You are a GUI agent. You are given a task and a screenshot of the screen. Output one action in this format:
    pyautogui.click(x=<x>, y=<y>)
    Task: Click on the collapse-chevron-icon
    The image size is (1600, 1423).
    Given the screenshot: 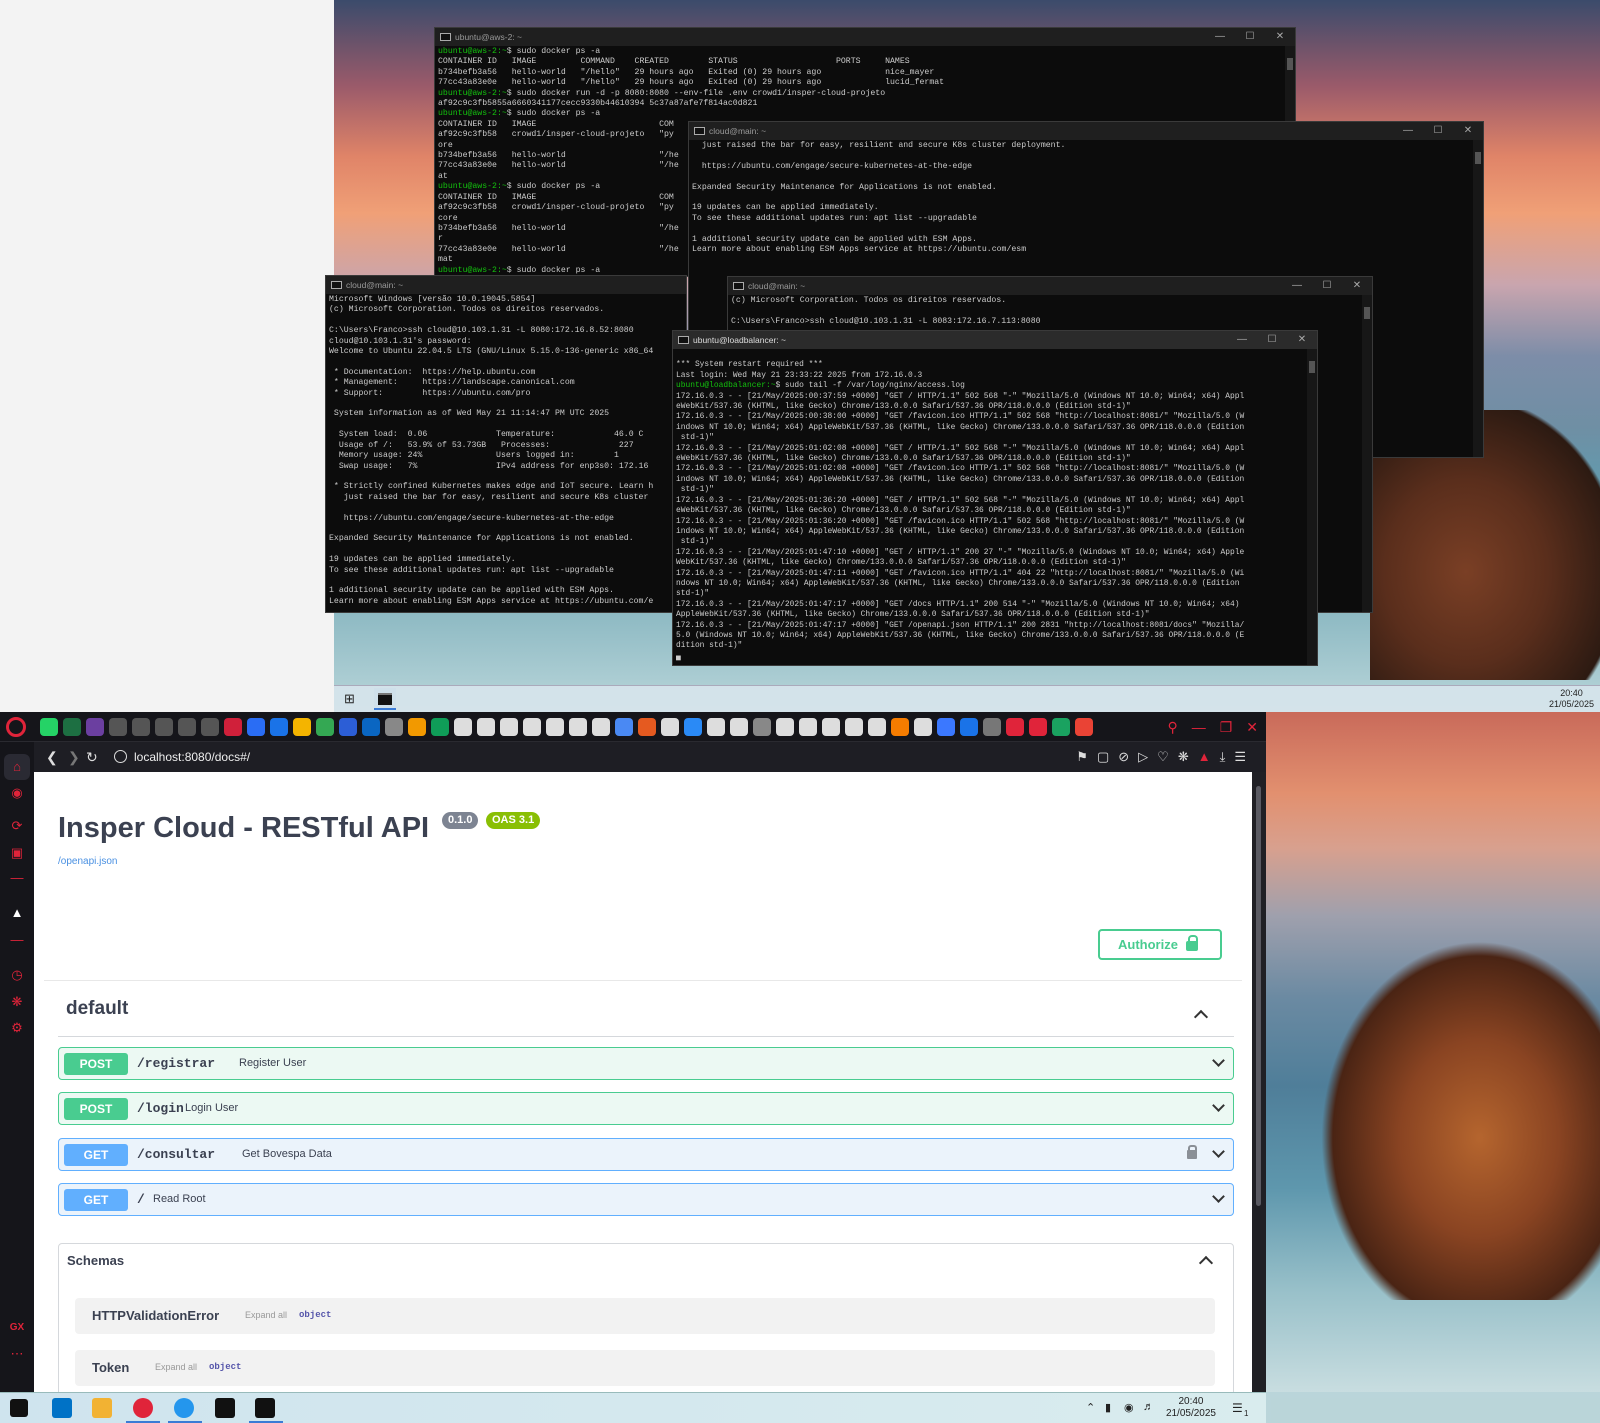 What is the action you would take?
    pyautogui.click(x=1206, y=1263)
    